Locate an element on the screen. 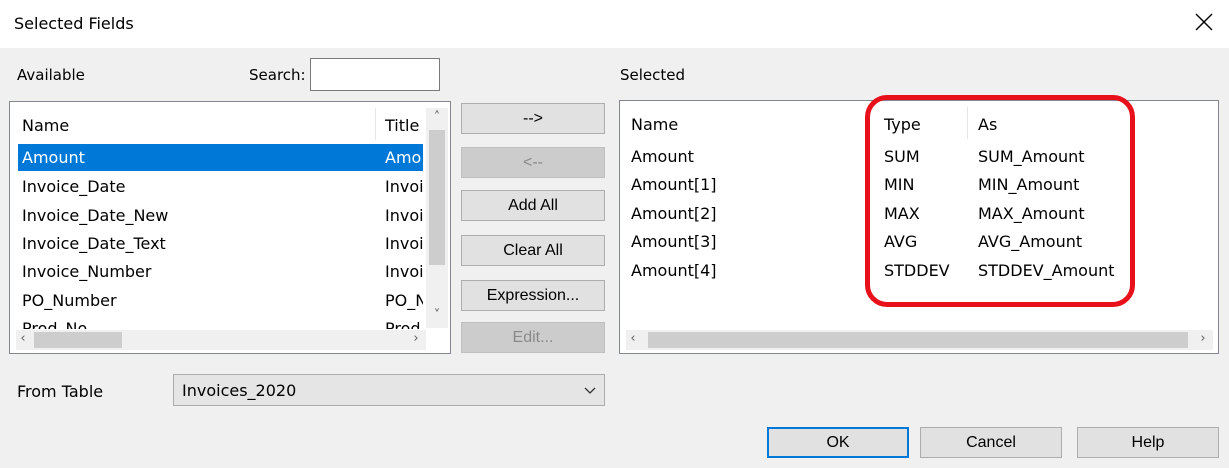 The width and height of the screenshot is (1229, 468). list-item: Prod_No Prod is located at coordinates (220, 322).